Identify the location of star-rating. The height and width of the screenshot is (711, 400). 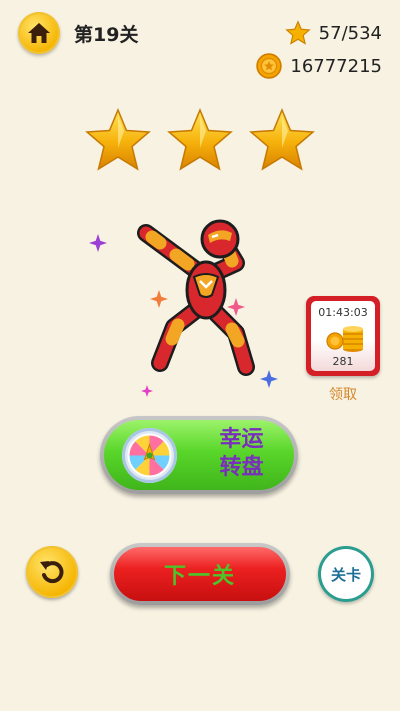
(200, 140).